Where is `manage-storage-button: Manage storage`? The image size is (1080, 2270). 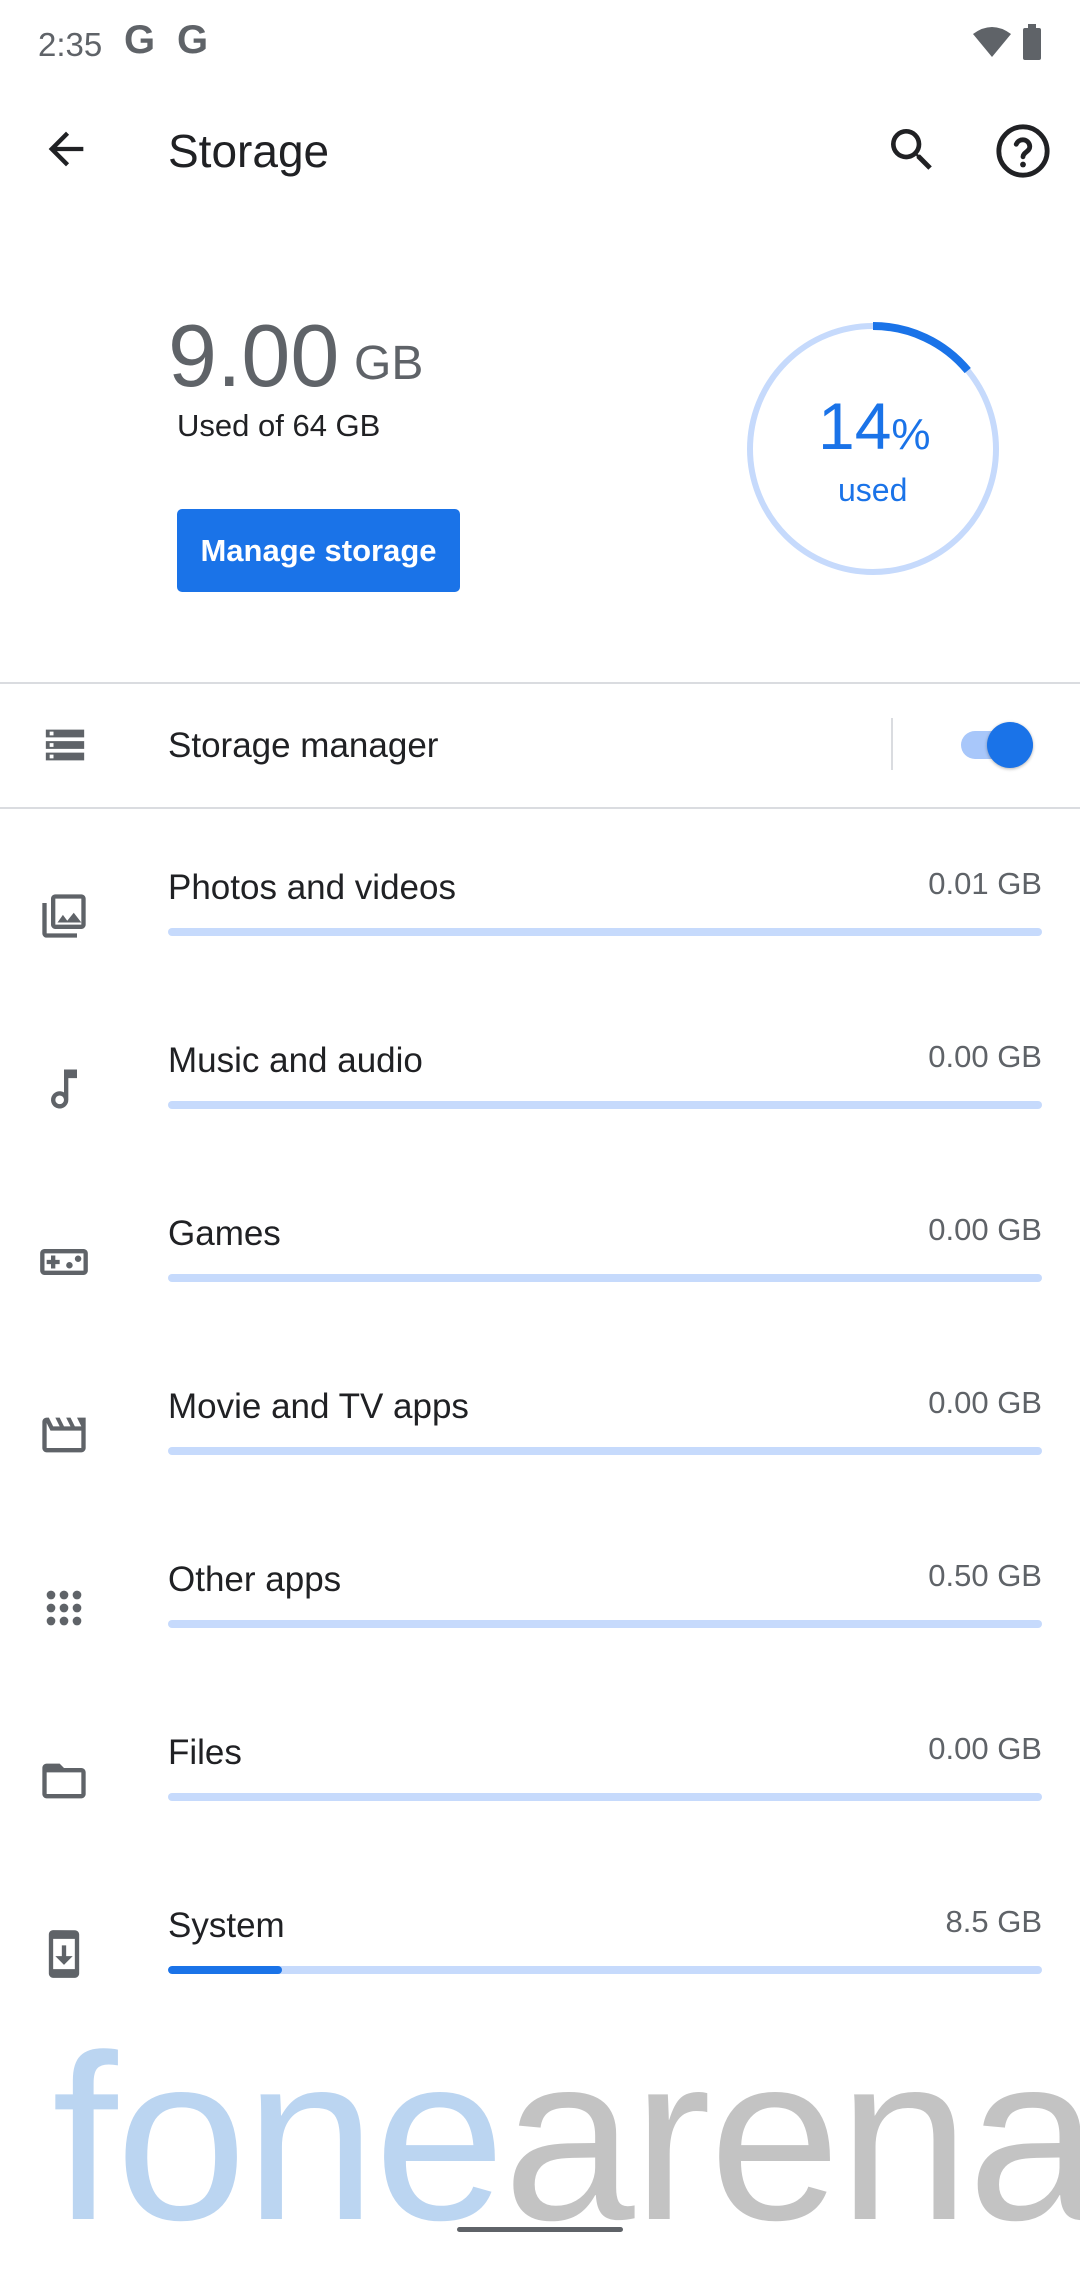
manage-storage-button: Manage storage is located at coordinates (318, 550).